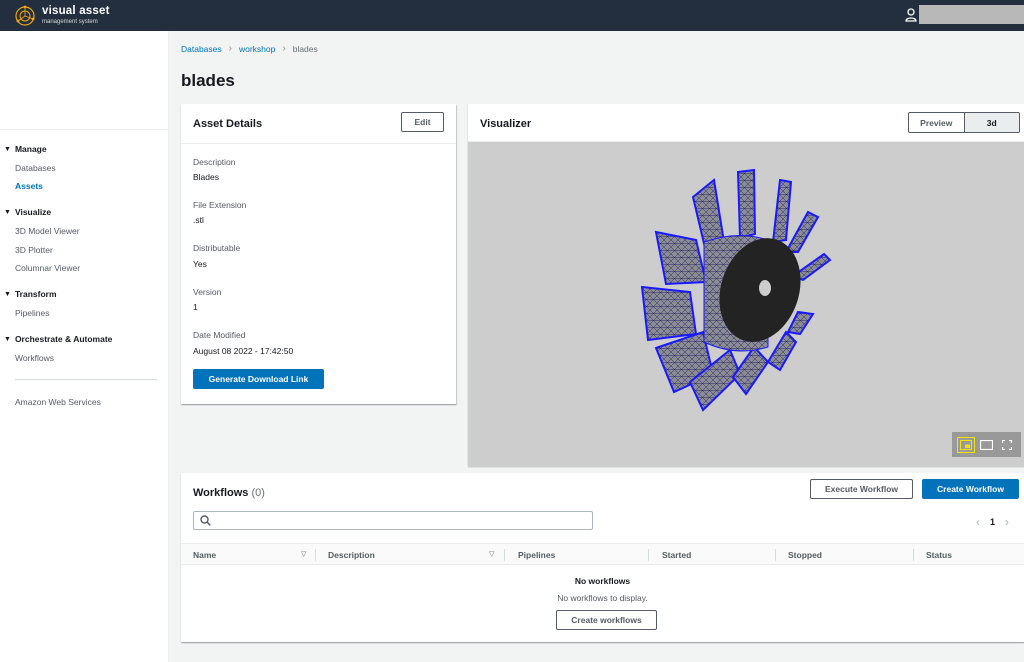 This screenshot has width=1024, height=662. I want to click on search-icon, so click(205, 520).